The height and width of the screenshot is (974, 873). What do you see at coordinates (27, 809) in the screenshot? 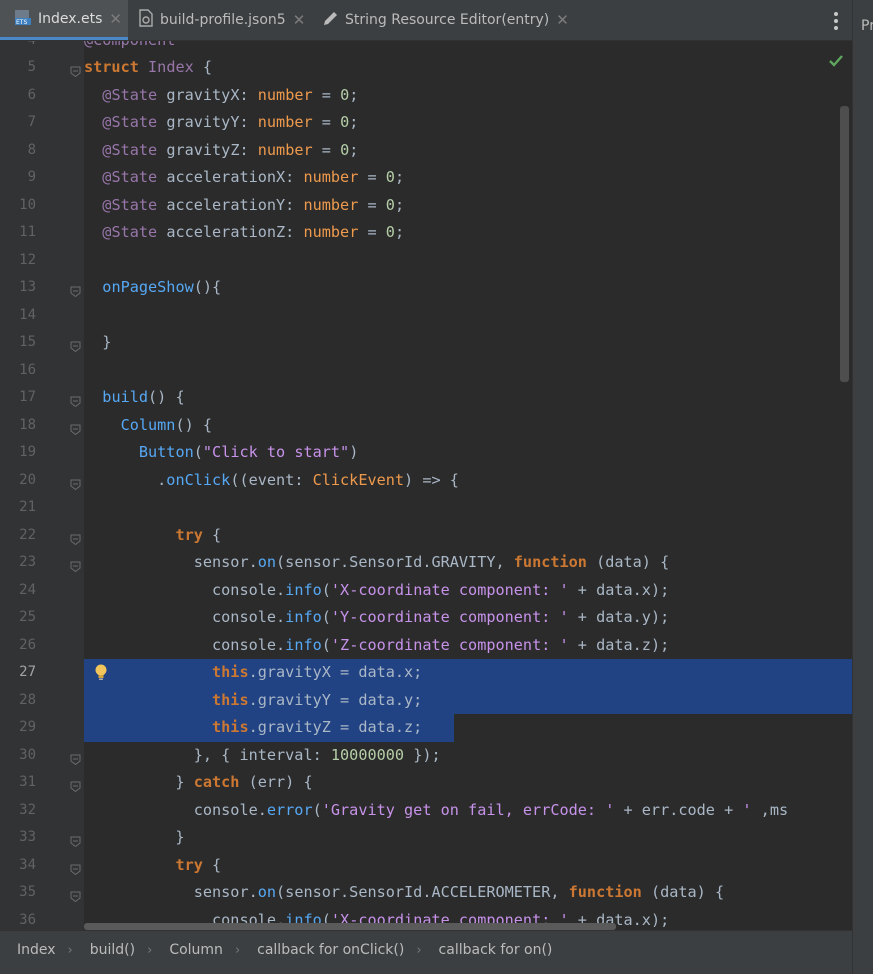
I see `line-number: 32` at bounding box center [27, 809].